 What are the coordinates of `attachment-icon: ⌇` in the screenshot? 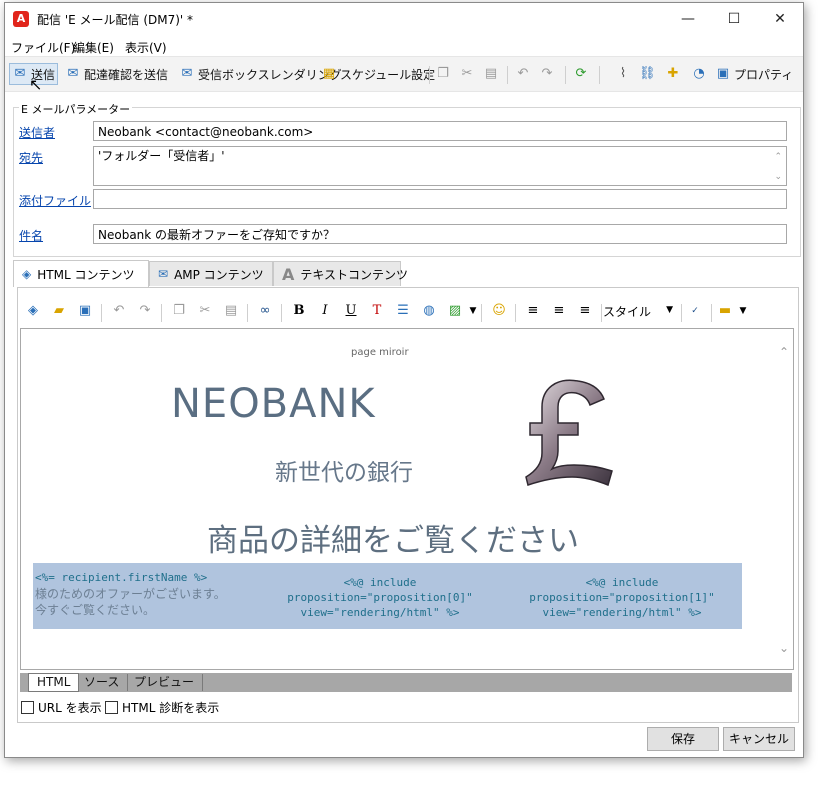 It's located at (624, 74).